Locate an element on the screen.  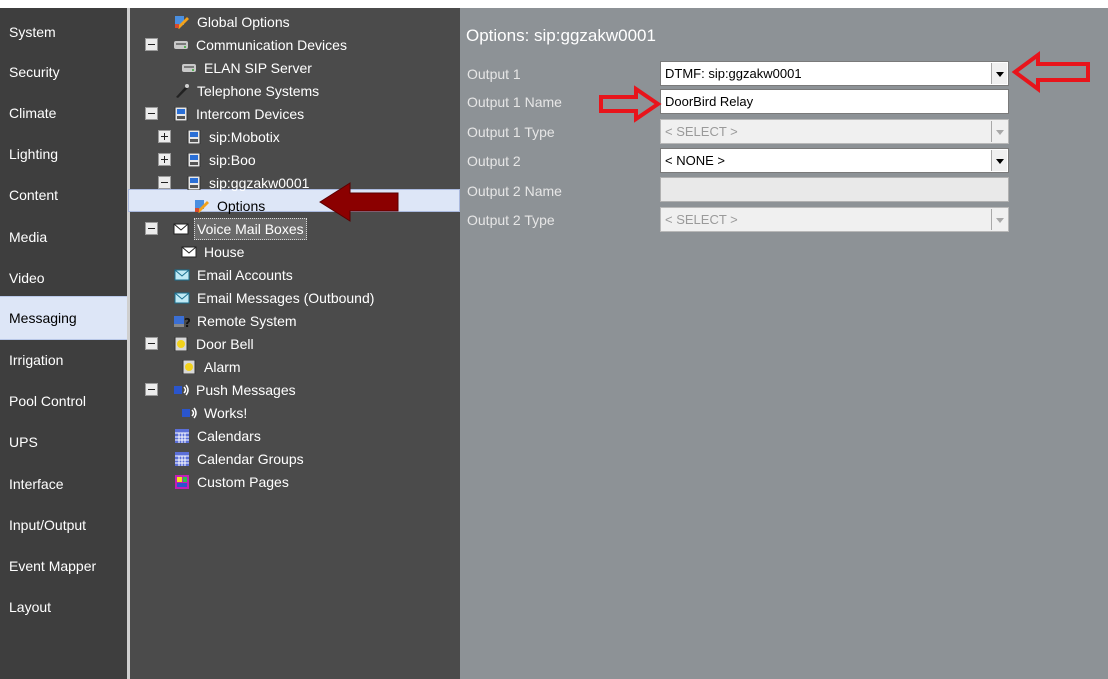
tree-item-door-bell: Door Bell is located at coordinates (214, 344).